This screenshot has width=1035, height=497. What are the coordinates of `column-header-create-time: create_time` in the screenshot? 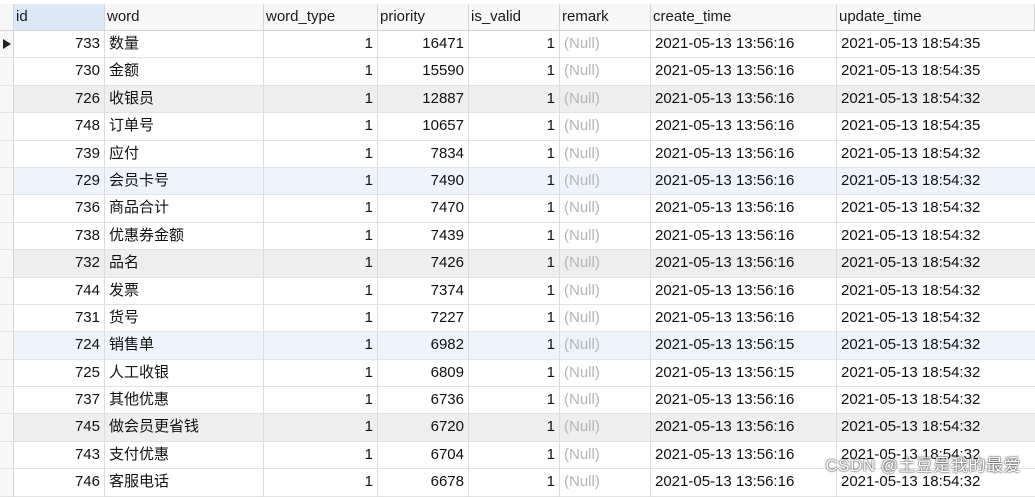 It's located at (744, 17).